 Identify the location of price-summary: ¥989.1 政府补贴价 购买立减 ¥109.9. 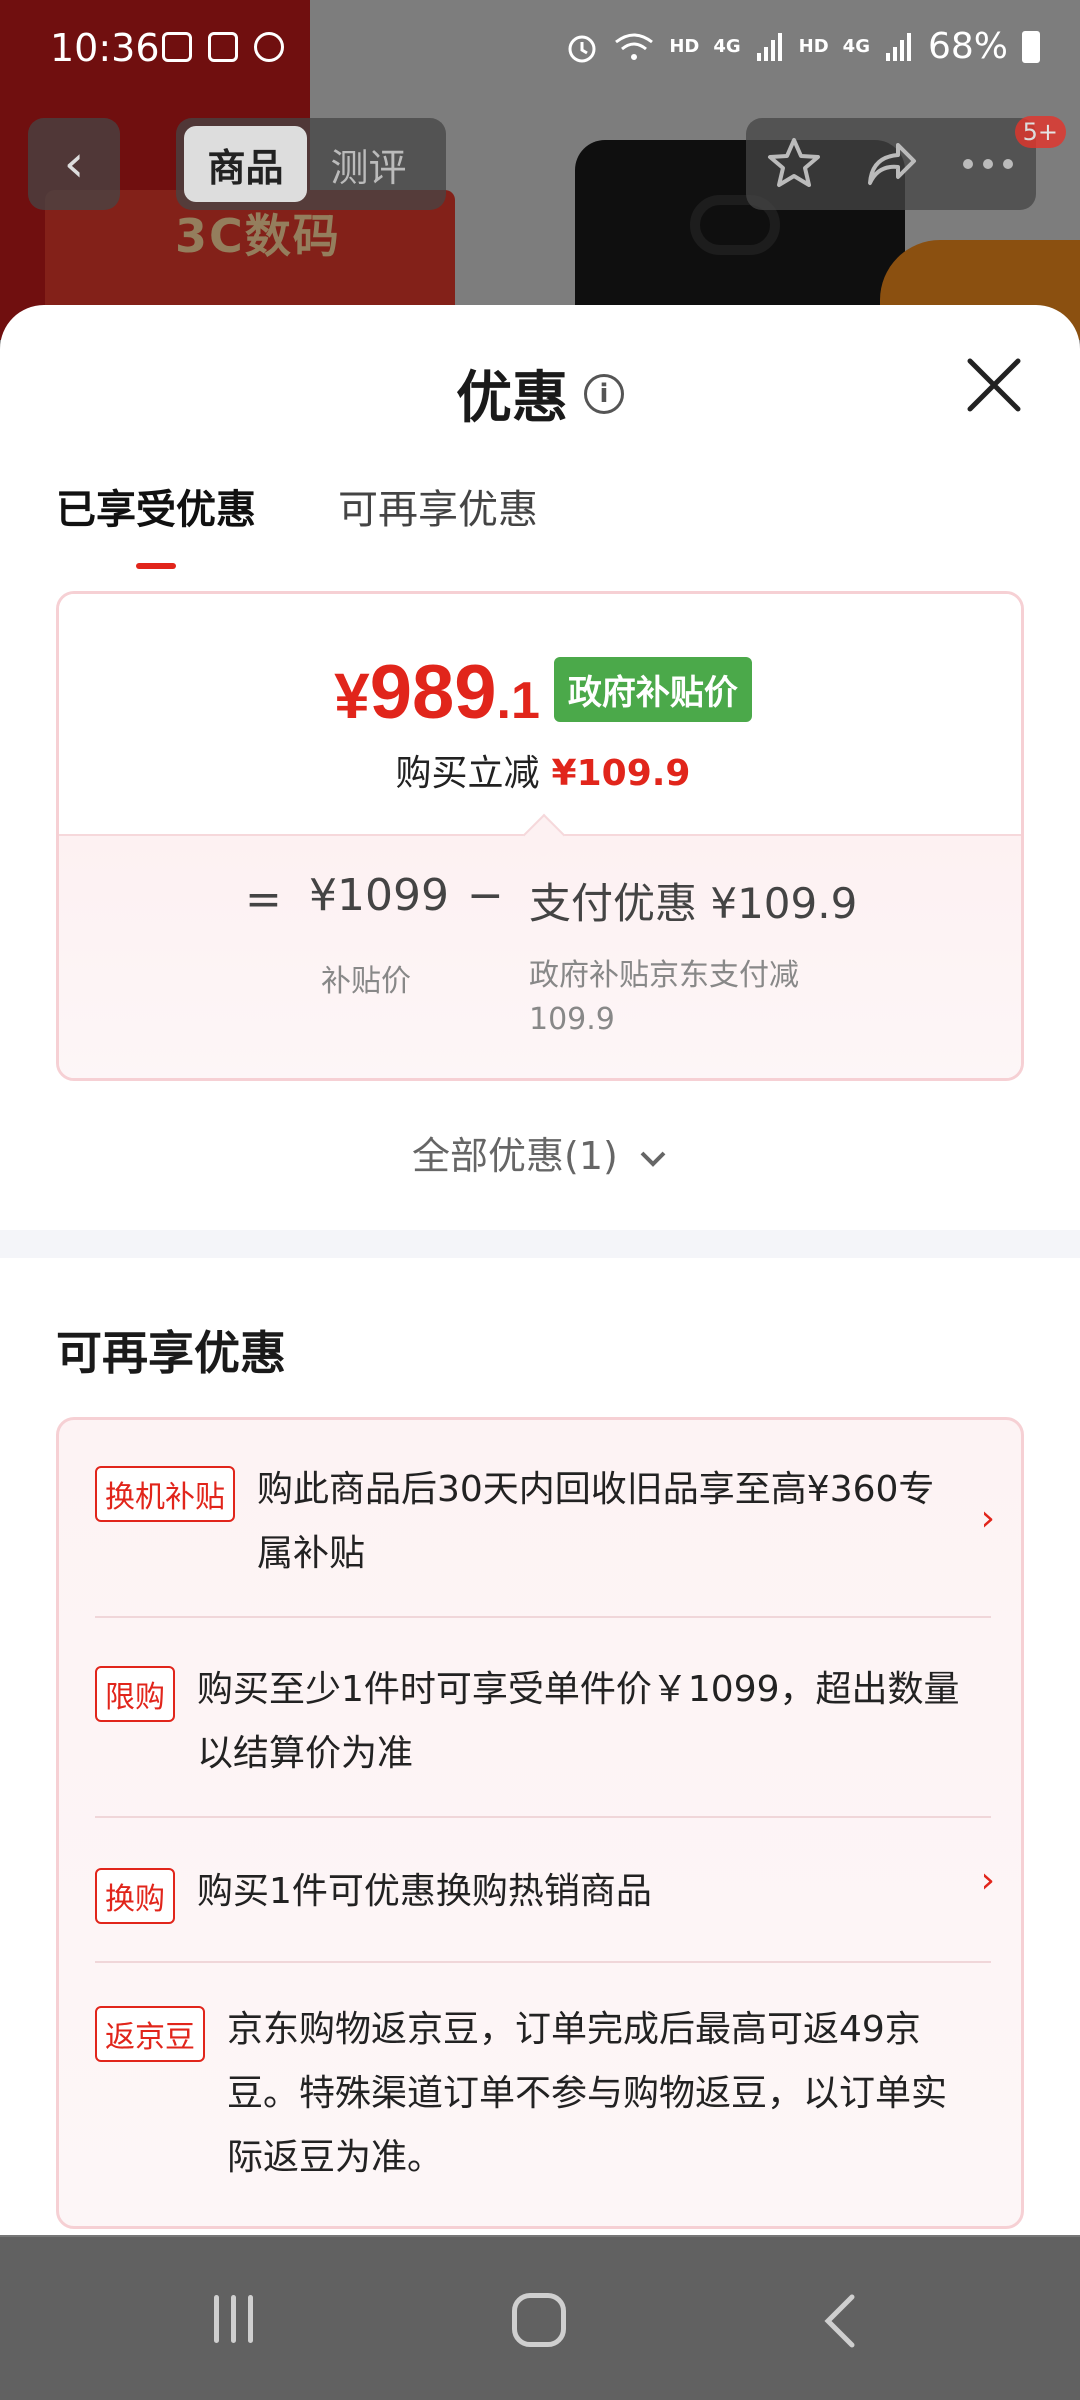
(540, 714).